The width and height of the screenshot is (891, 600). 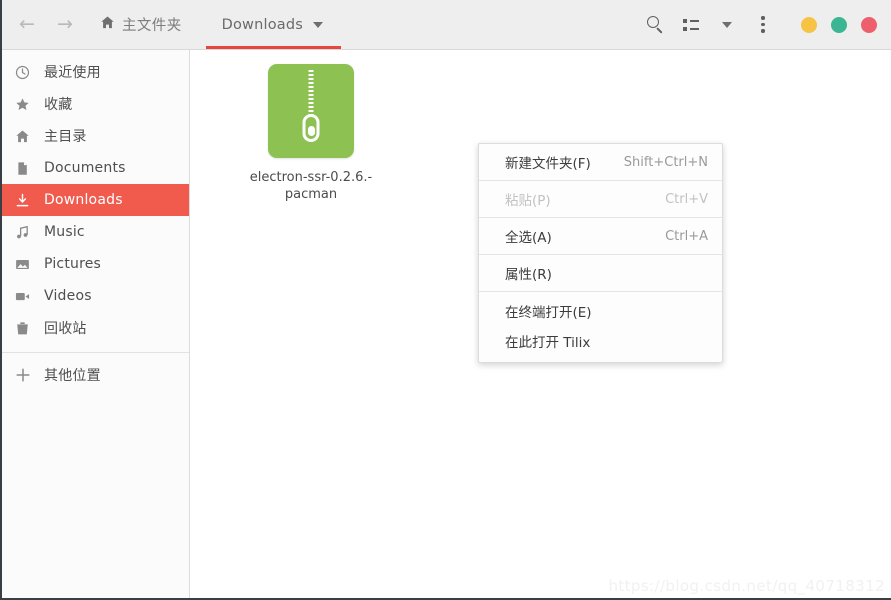 I want to click on forward-icon: →, so click(x=65, y=25).